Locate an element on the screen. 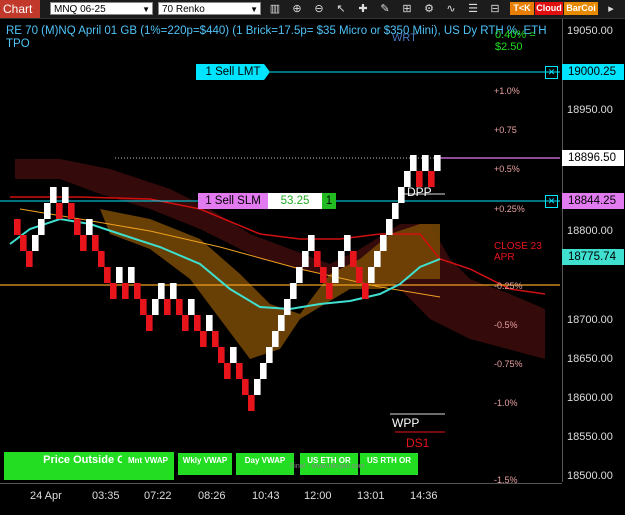  crosshair-icon: ✚ is located at coordinates (363, 9).